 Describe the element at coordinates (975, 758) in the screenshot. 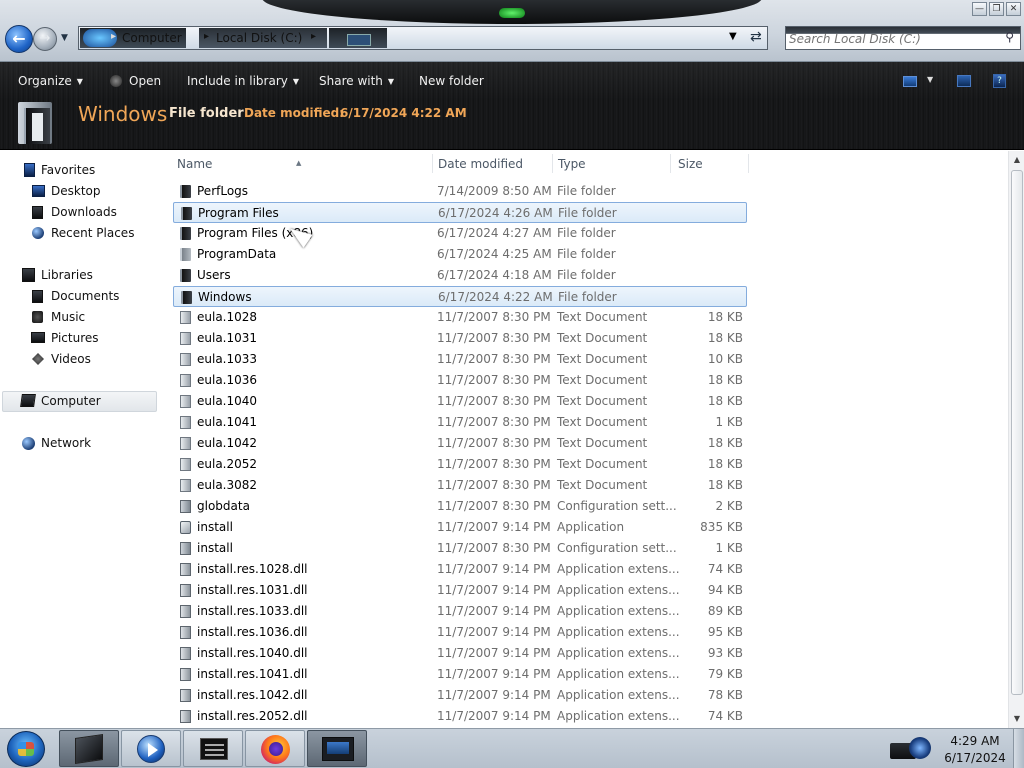

I see `clock-date: 6/17/2024` at that location.